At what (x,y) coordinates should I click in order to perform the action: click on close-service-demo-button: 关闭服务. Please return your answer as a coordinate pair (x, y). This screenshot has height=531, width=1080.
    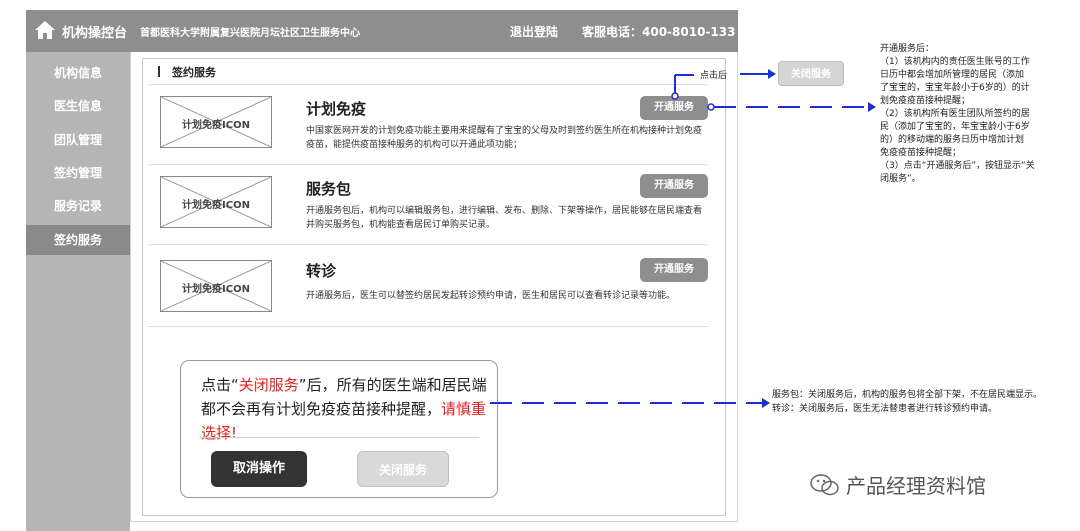
    Looking at the image, I should click on (811, 73).